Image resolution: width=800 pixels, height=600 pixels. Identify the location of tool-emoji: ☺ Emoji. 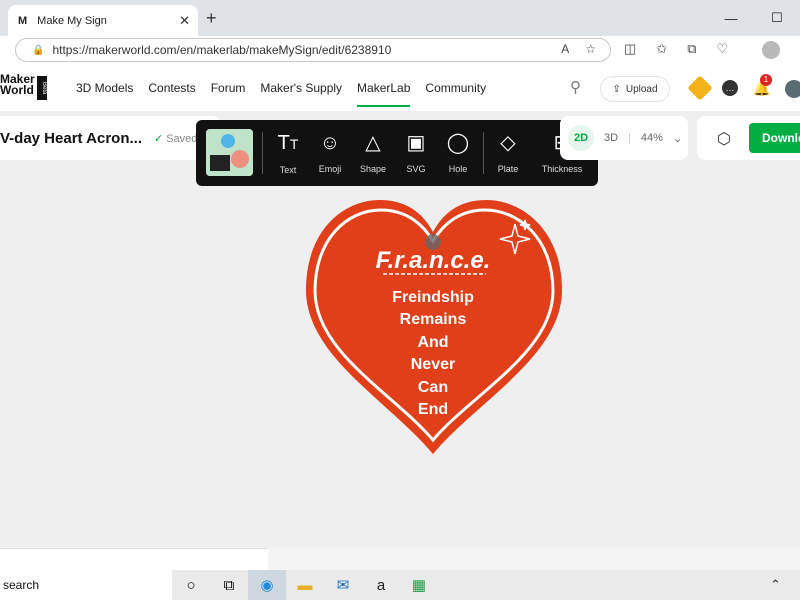
(330, 152).